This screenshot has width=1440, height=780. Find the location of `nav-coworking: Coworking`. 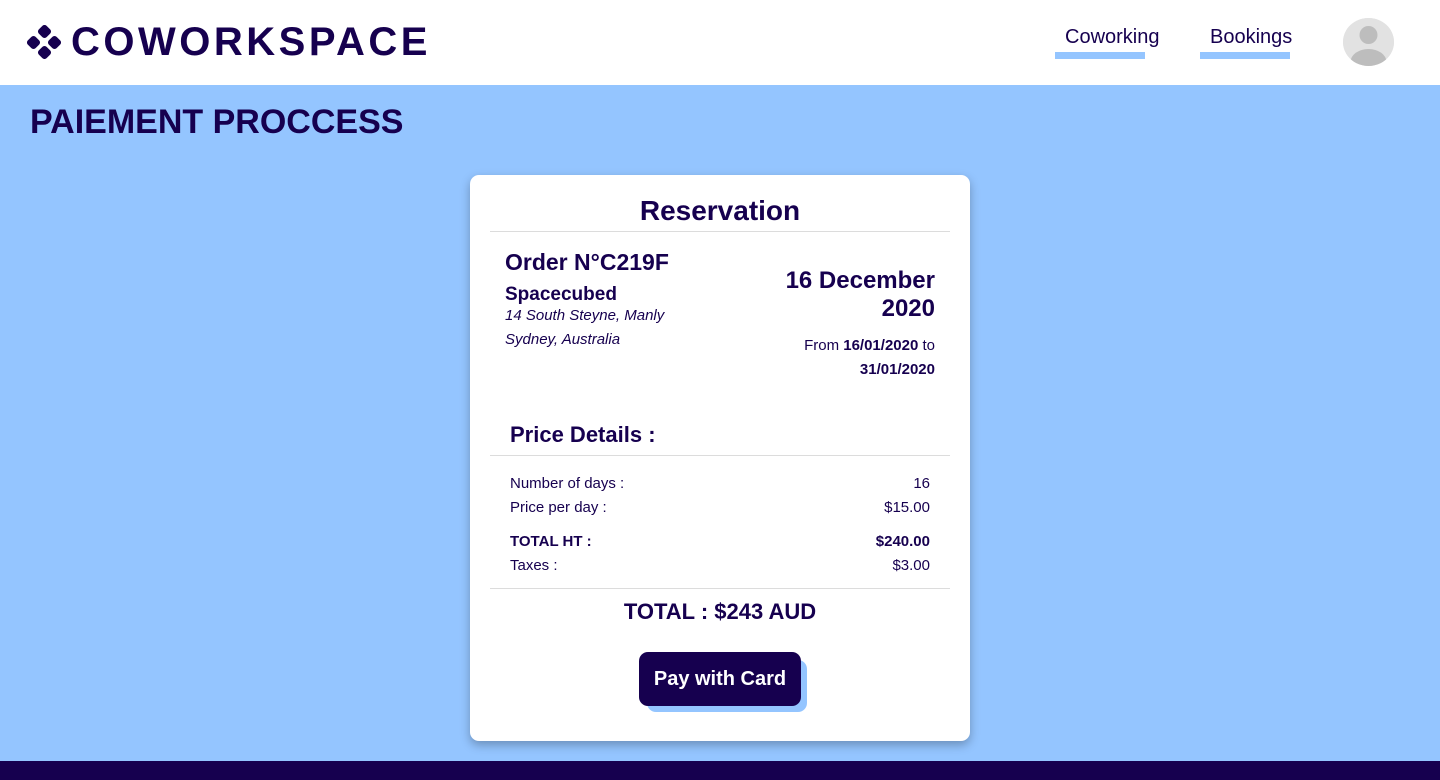

nav-coworking: Coworking is located at coordinates (1107, 43).